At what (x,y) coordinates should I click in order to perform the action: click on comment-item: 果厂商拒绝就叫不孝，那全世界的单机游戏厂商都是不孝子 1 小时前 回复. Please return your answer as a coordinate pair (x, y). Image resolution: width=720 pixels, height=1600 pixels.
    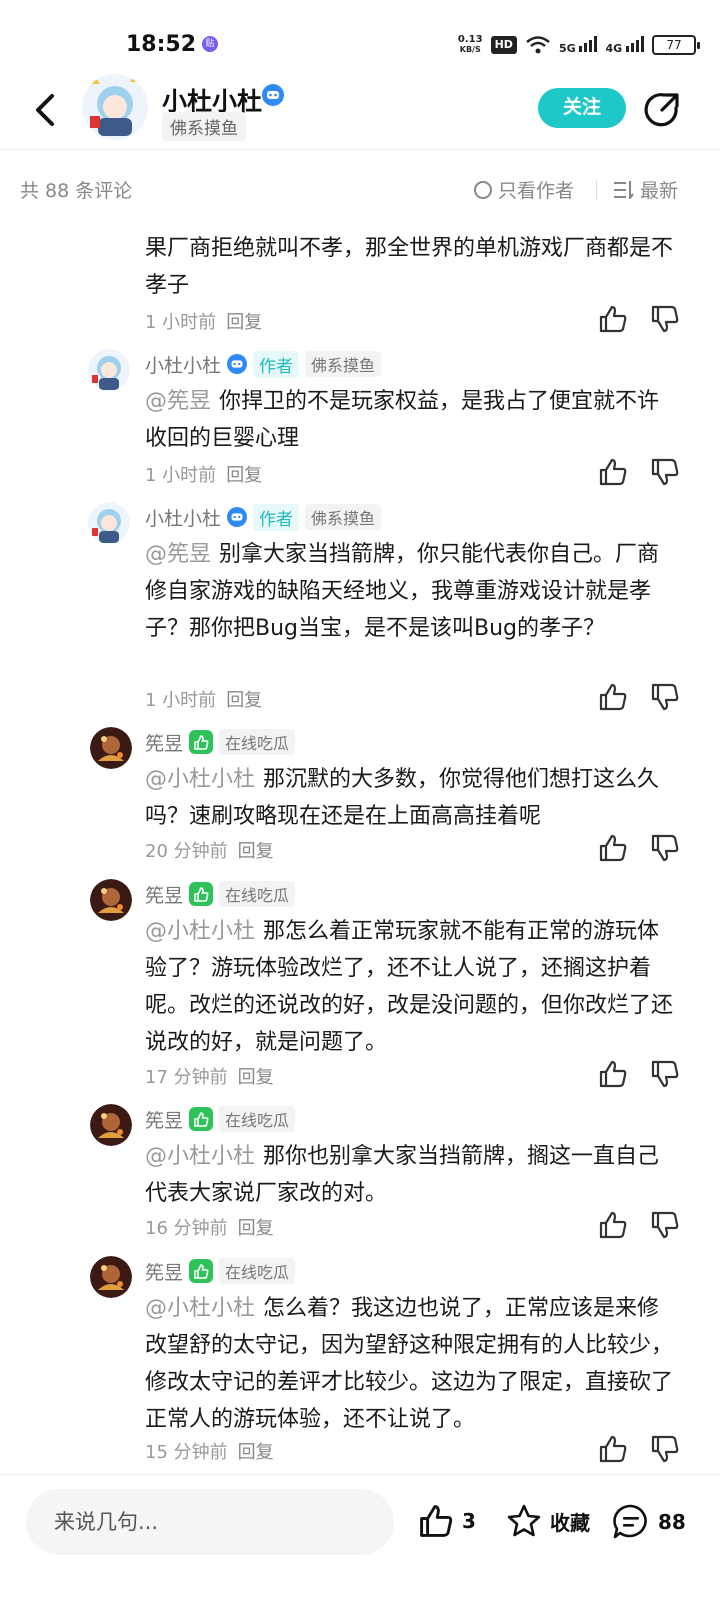
    Looking at the image, I should click on (360, 290).